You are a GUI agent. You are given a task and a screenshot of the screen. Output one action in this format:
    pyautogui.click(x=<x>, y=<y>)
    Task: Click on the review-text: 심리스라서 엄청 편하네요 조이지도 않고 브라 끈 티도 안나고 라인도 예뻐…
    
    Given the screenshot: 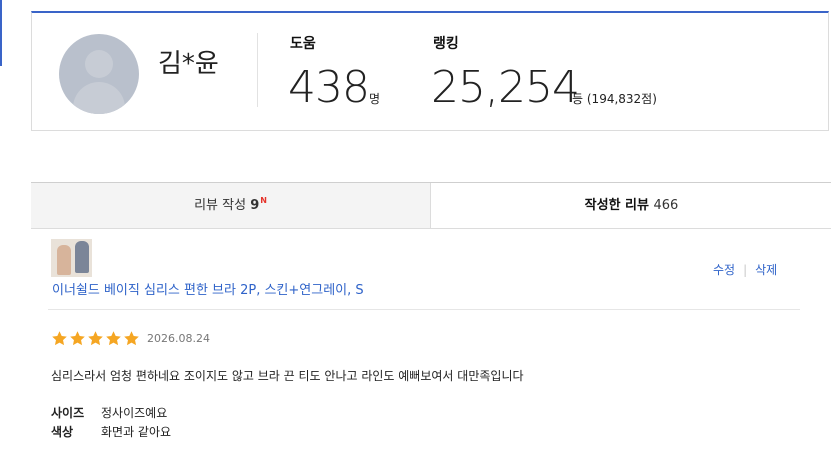 What is the action you would take?
    pyautogui.click(x=287, y=376)
    